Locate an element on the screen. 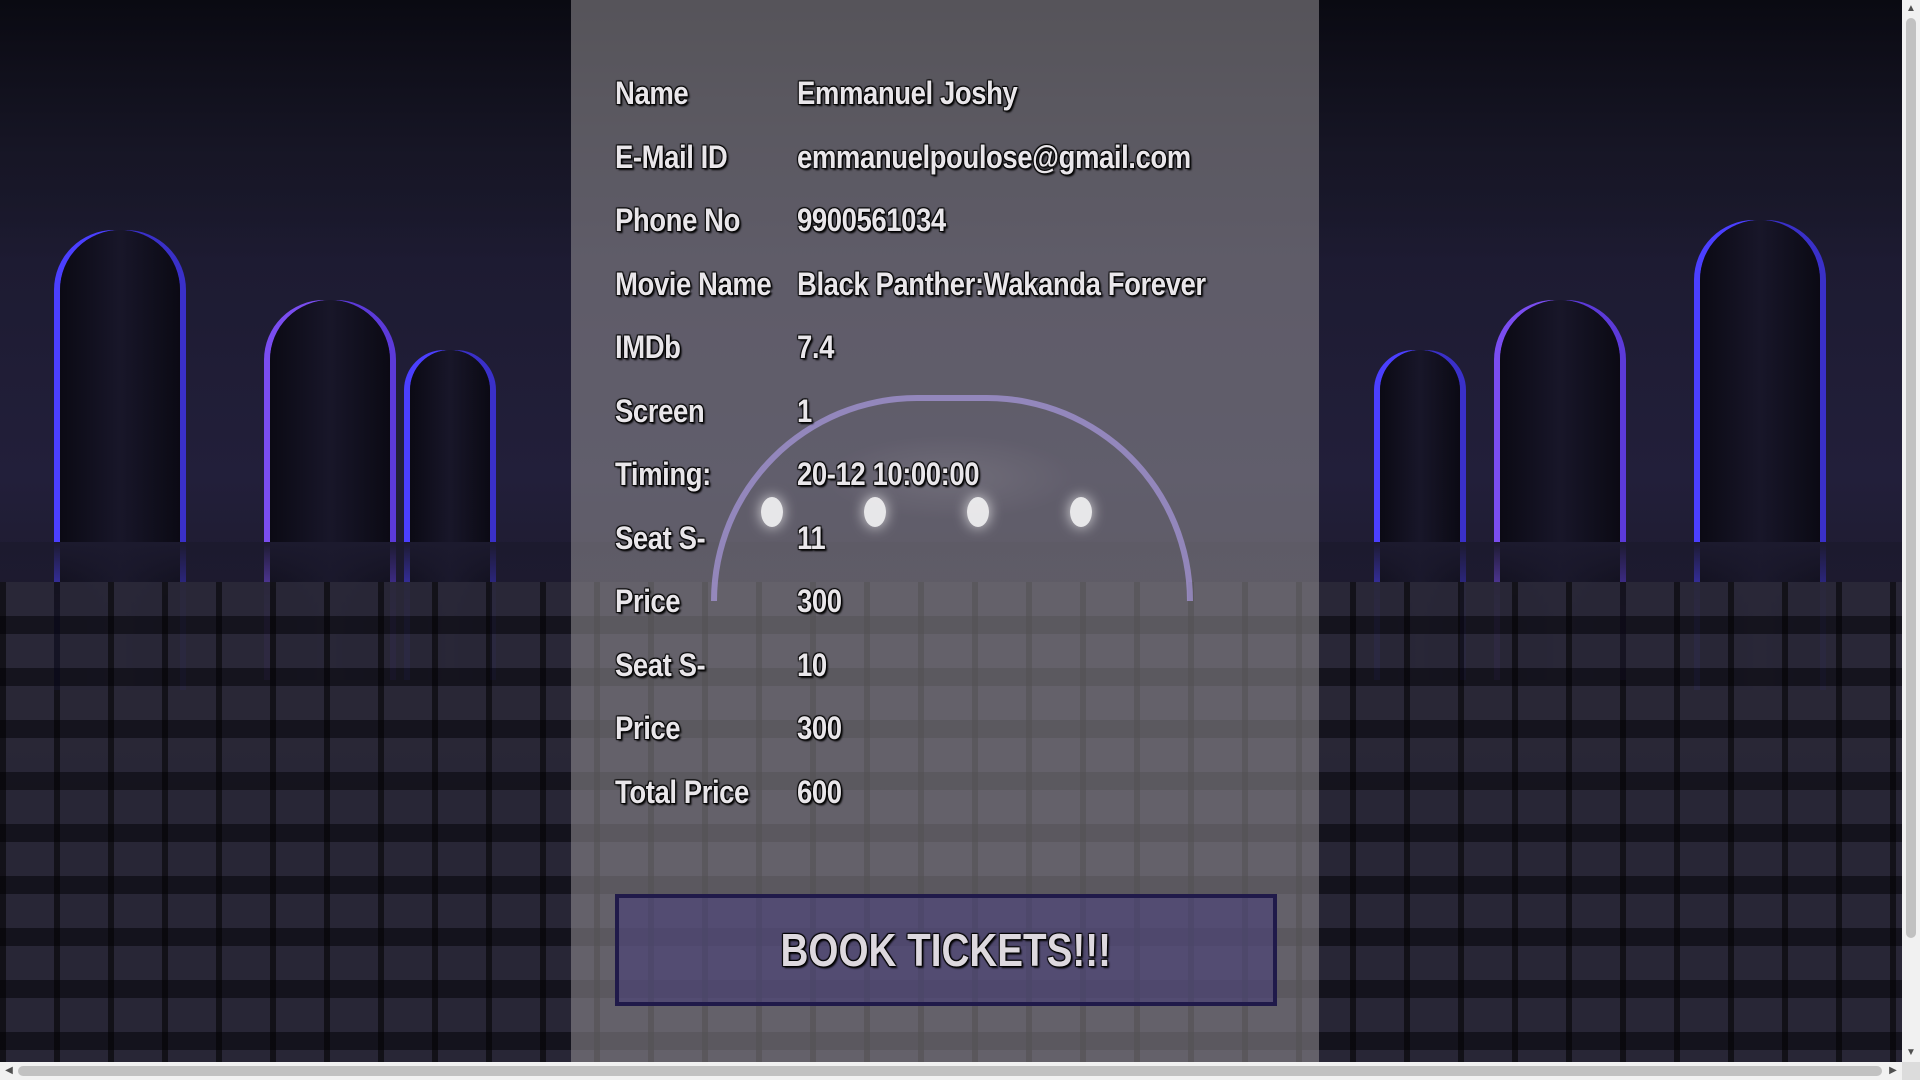  detail-row-seat: Seat S- 10 is located at coordinates (943, 666).